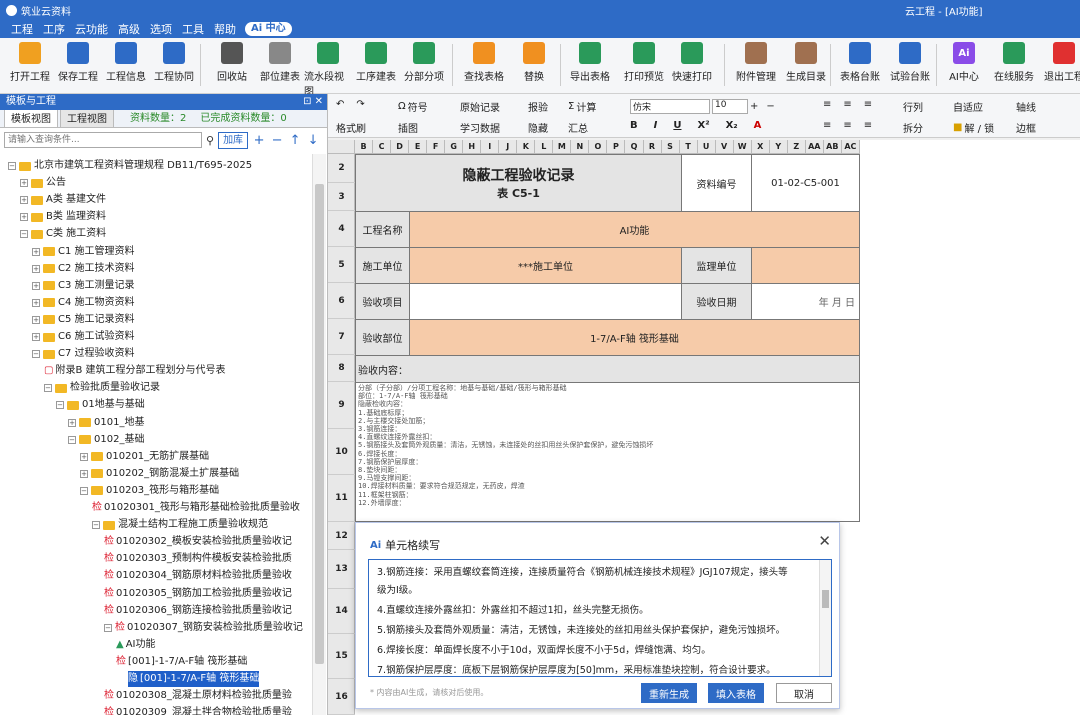 This screenshot has height=715, width=1080. What do you see at coordinates (634, 337) in the screenshot?
I see `inspection-part-value: 1-7/A-F轴 筏形基础` at bounding box center [634, 337].